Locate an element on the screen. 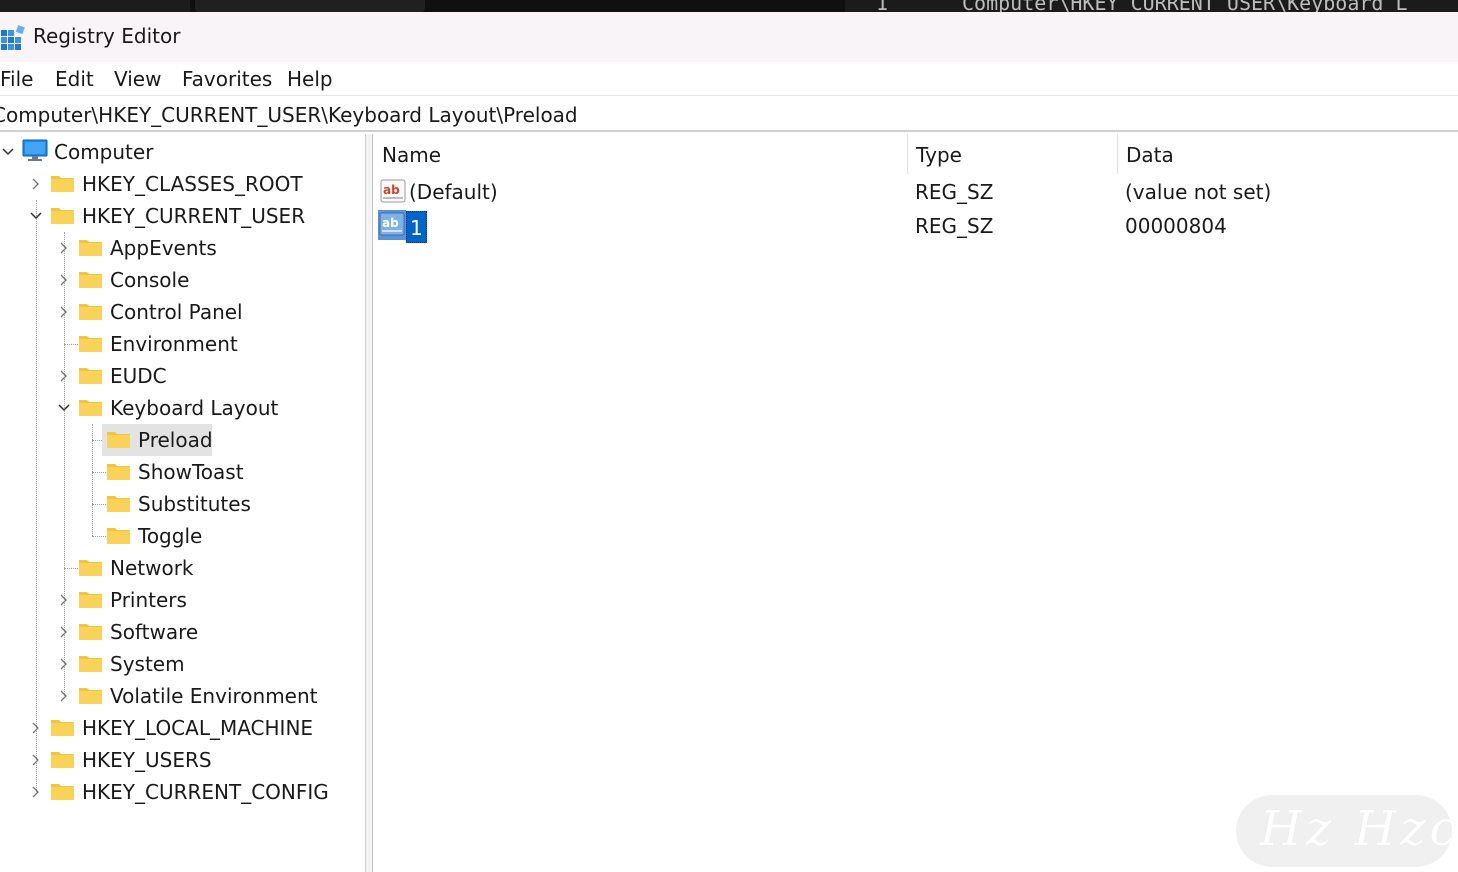  tree-item-environment: Environment is located at coordinates (182, 344).